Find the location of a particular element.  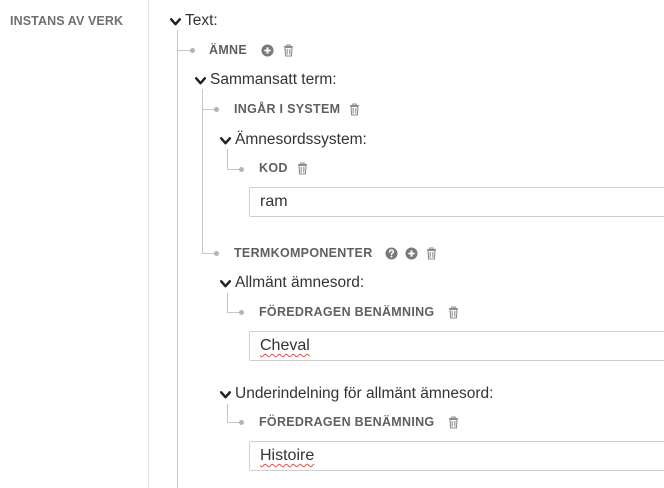

property-kod: KOD is located at coordinates (283, 168).